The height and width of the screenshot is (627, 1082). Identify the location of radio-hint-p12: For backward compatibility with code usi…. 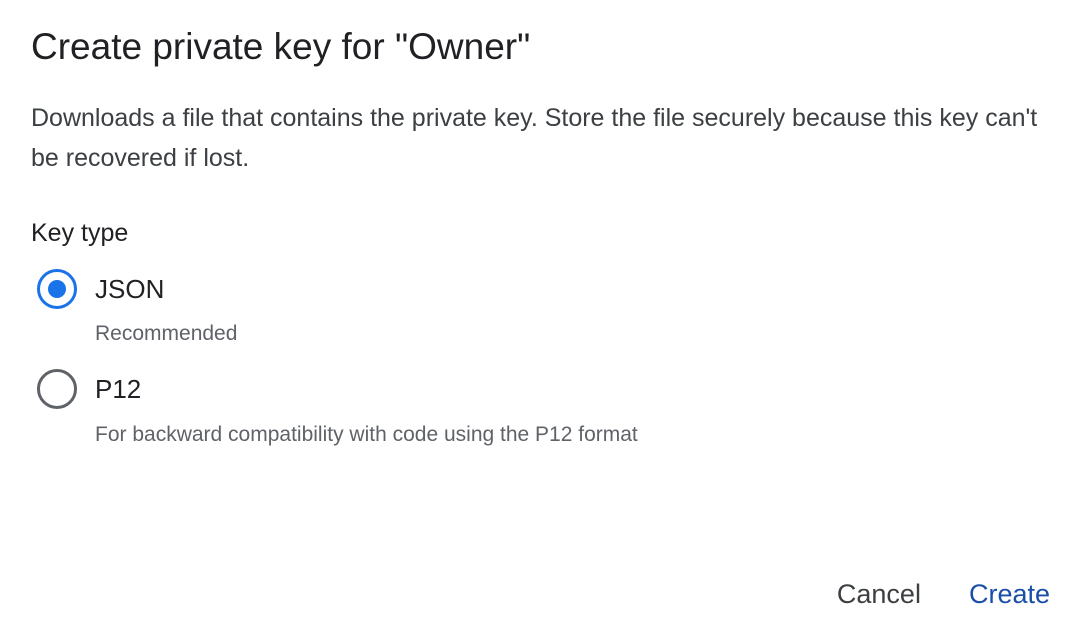
(366, 434).